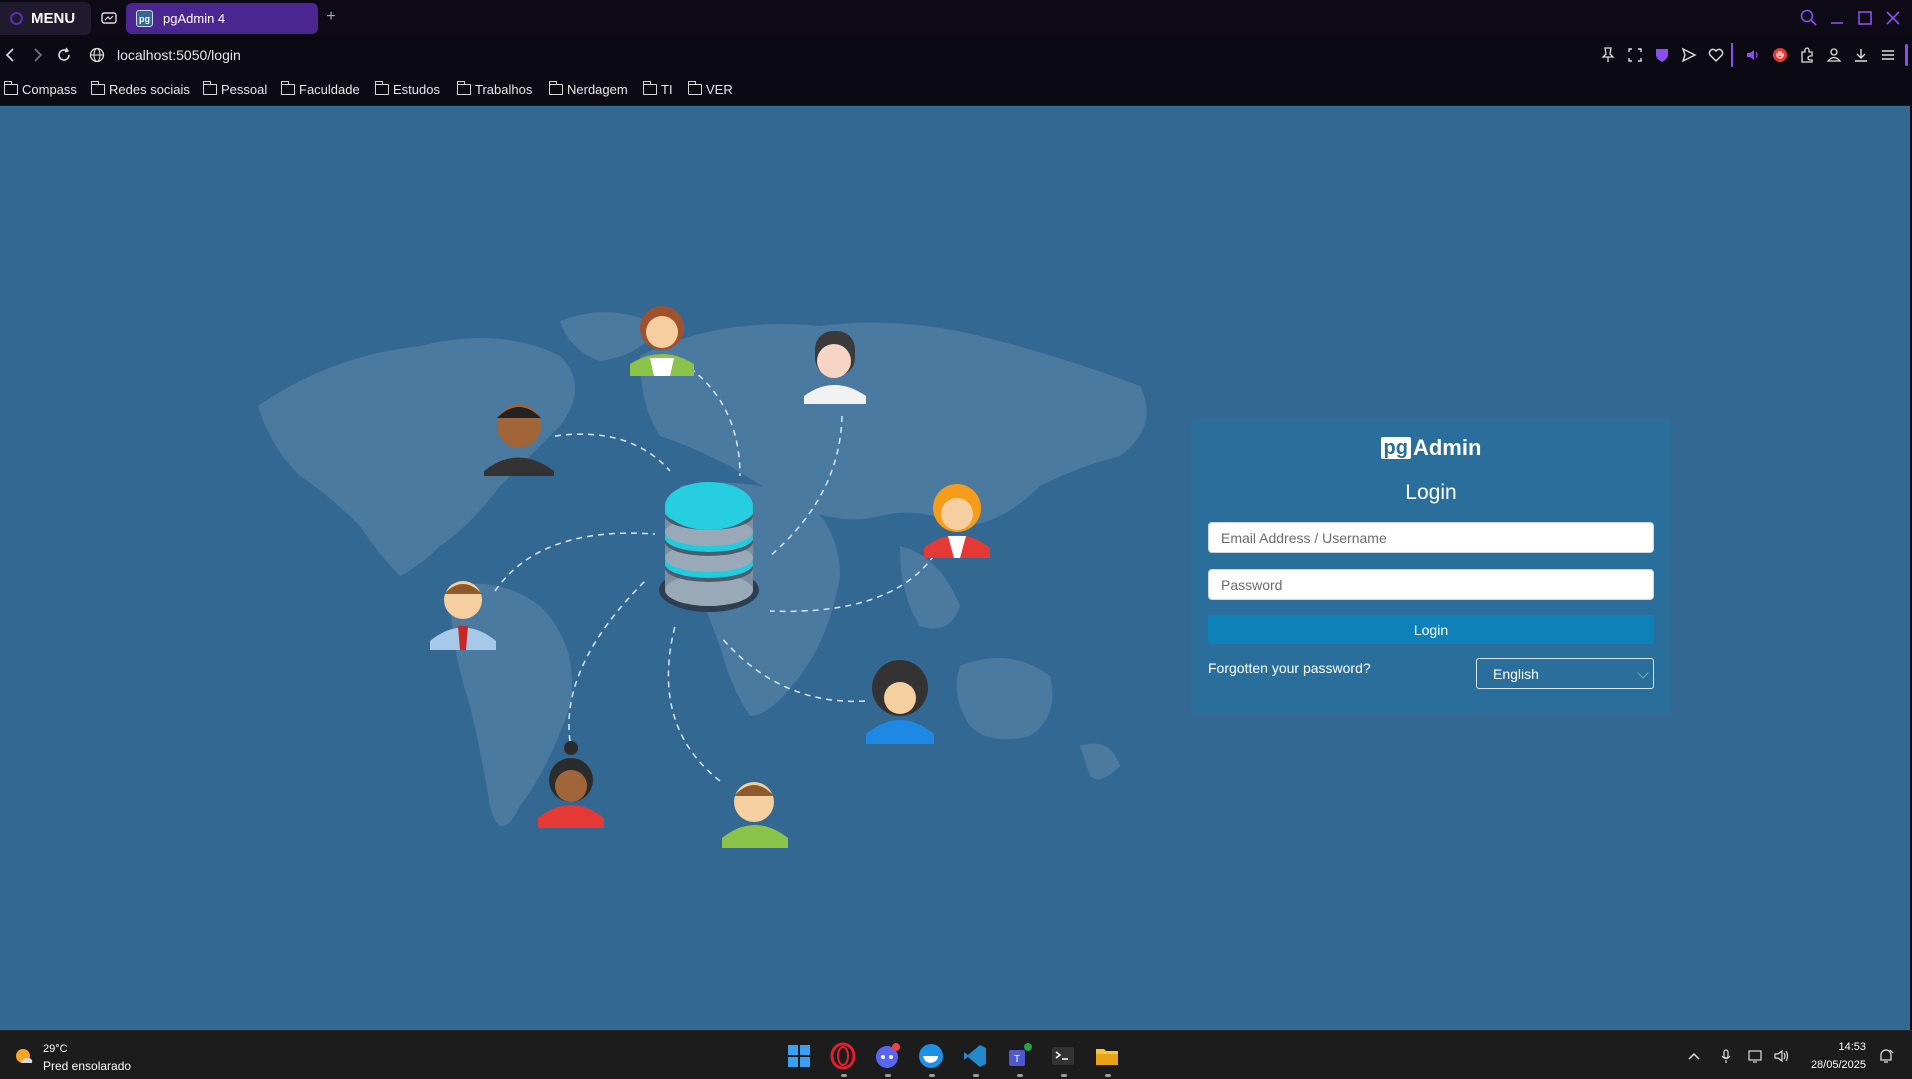 The image size is (1912, 1079). What do you see at coordinates (416, 89) in the screenshot?
I see `bookmark-label: Estudos` at bounding box center [416, 89].